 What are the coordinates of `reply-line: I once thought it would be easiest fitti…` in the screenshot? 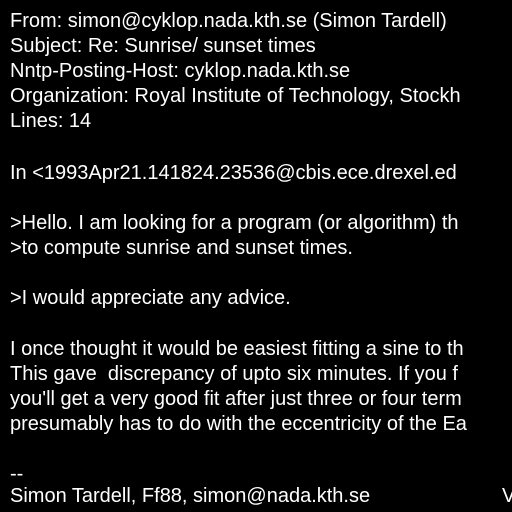 It's located at (237, 349).